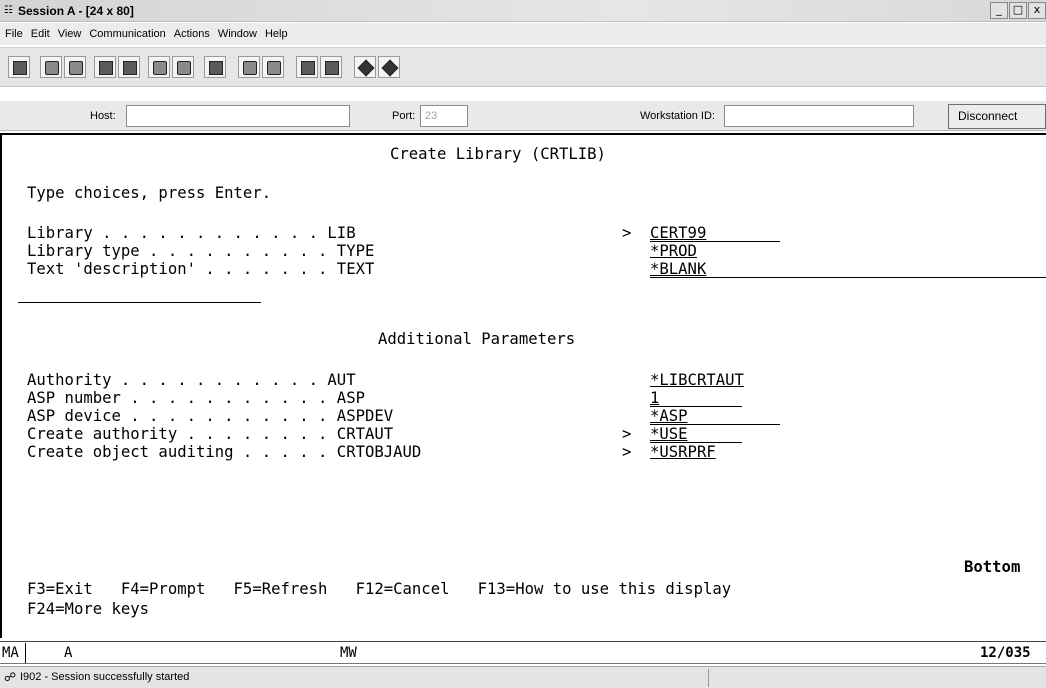 The image size is (1046, 688). What do you see at coordinates (139, 302) in the screenshot?
I see `separator` at bounding box center [139, 302].